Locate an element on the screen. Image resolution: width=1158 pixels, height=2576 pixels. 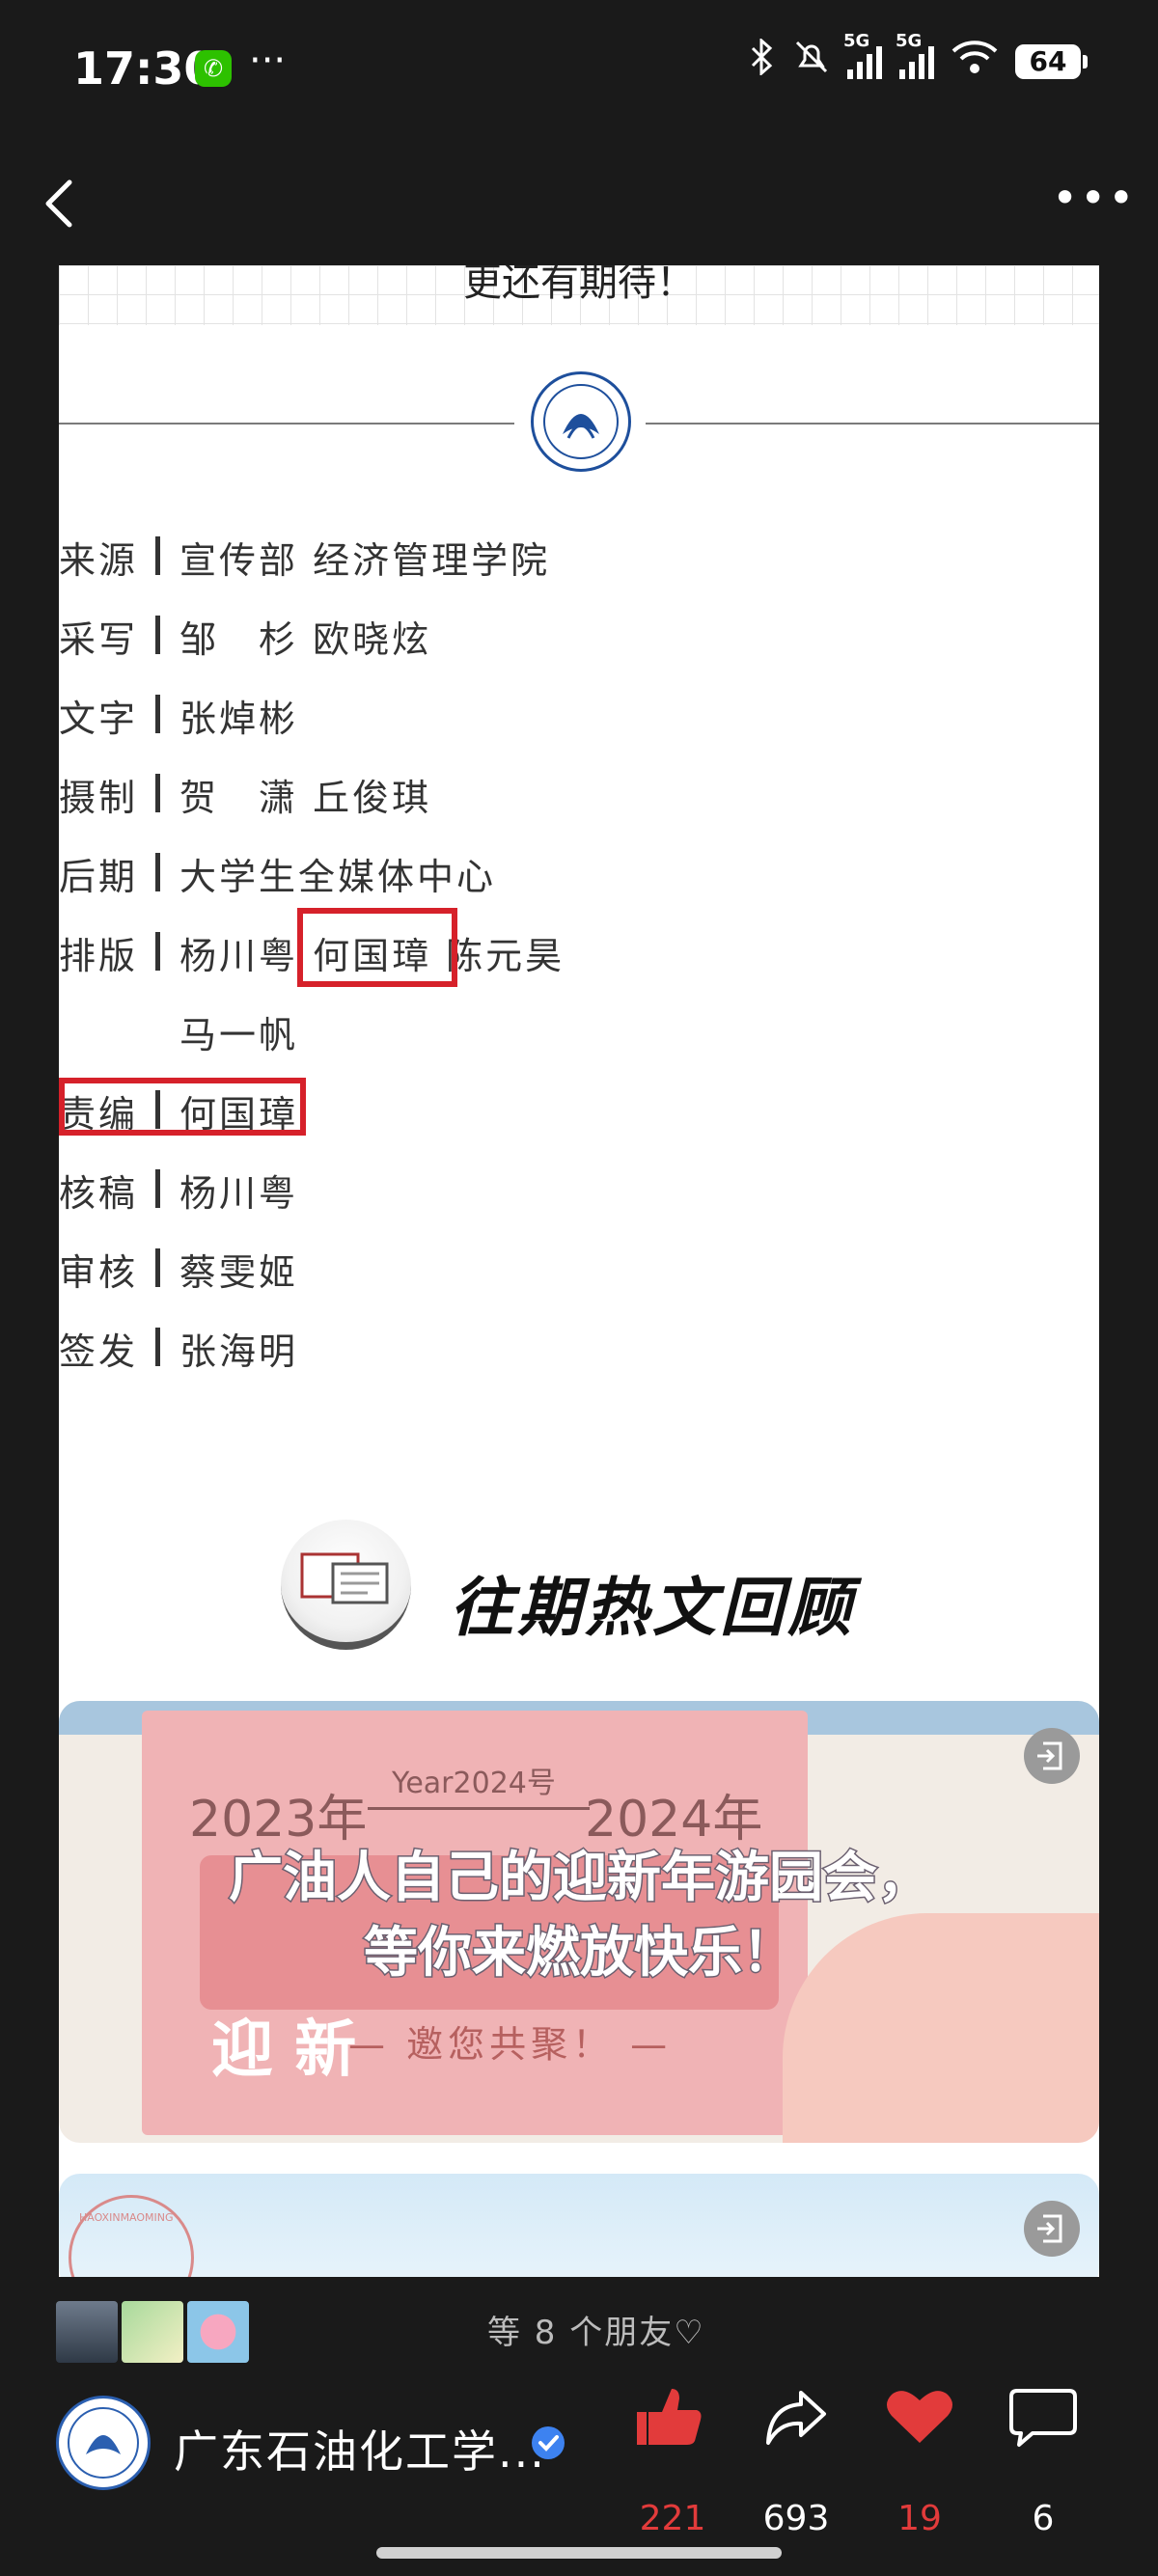
section-heading: 往期热文回顾 is located at coordinates (618, 1592).